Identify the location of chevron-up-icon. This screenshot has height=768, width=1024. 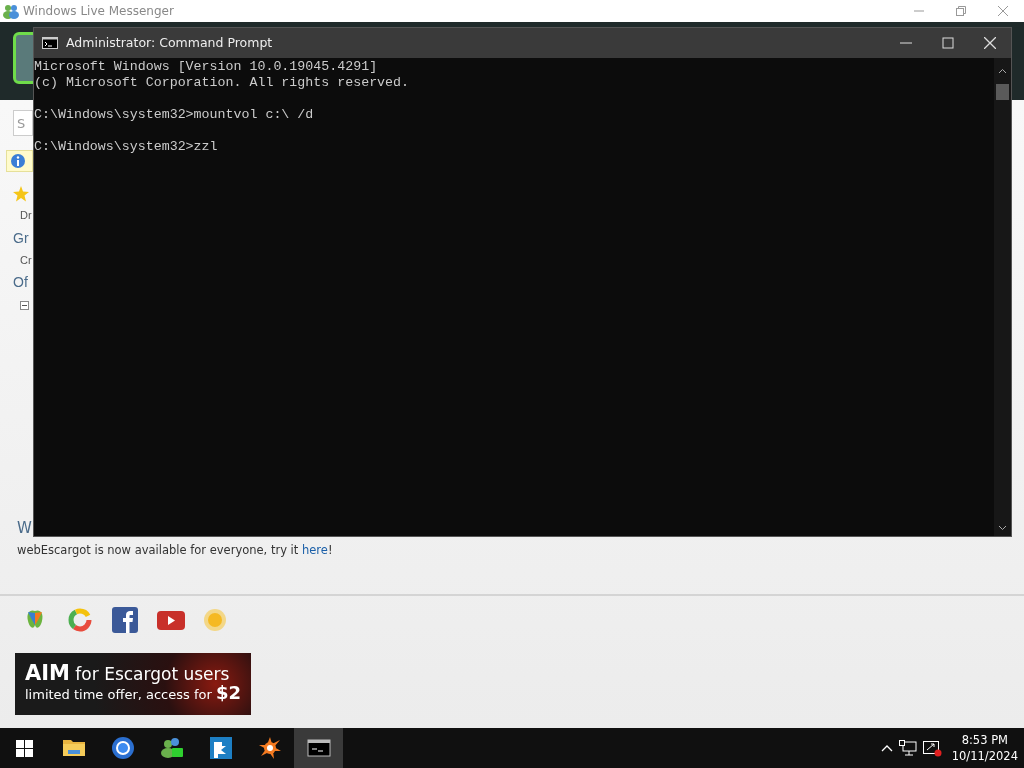
(886, 748).